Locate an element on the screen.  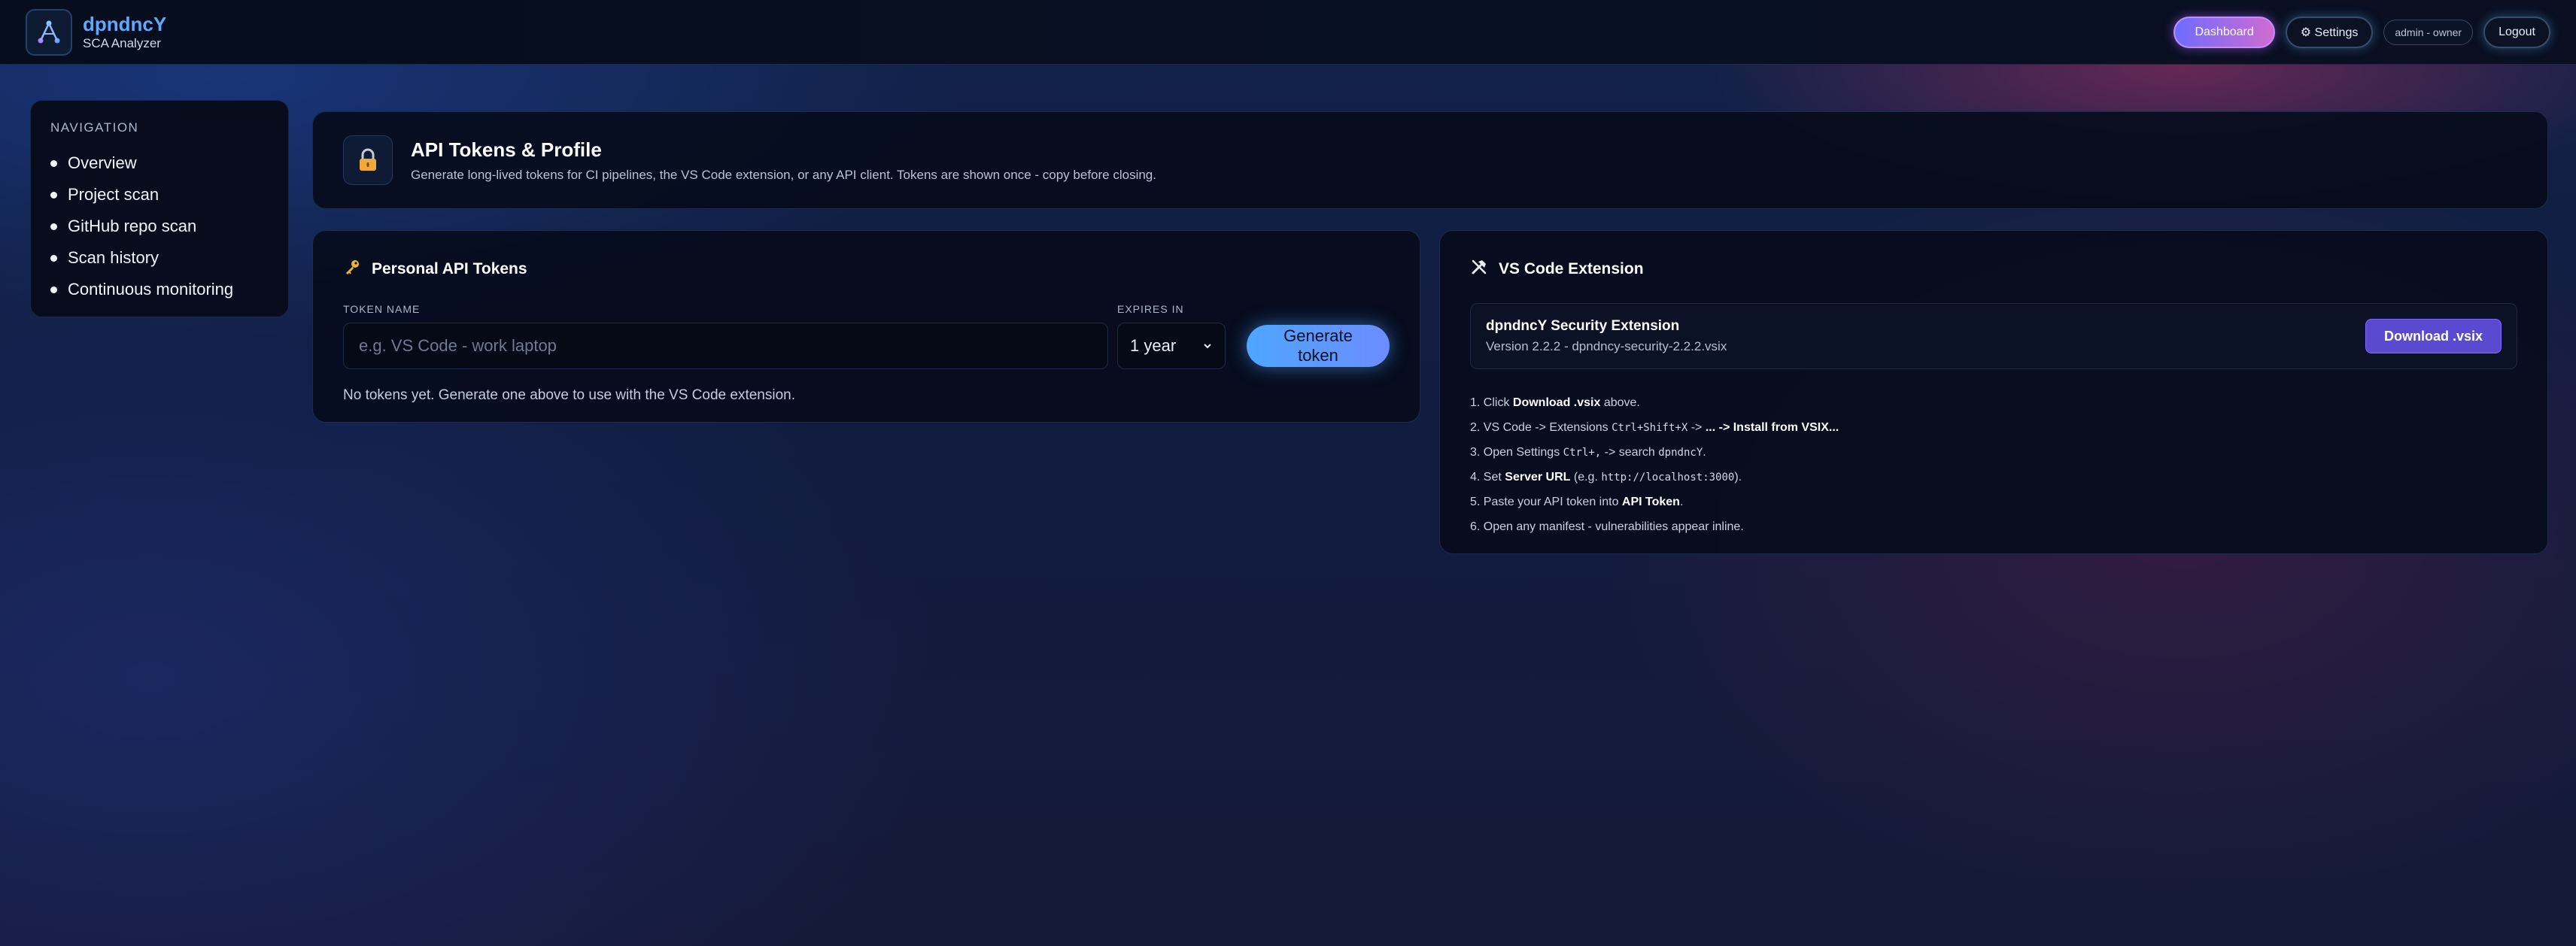
step-text: Paste your API token into is located at coordinates (1553, 502).